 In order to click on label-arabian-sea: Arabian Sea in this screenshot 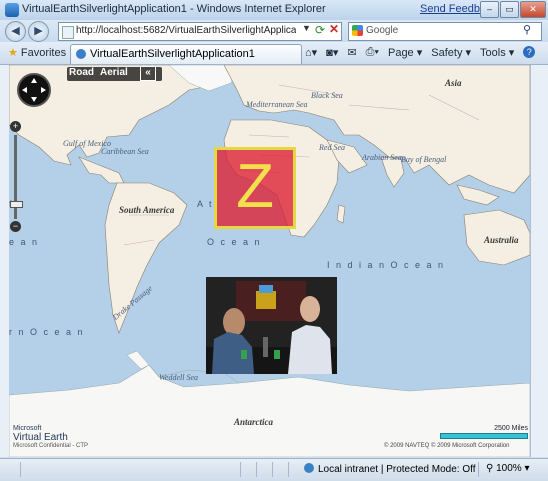, I will do `click(382, 157)`.